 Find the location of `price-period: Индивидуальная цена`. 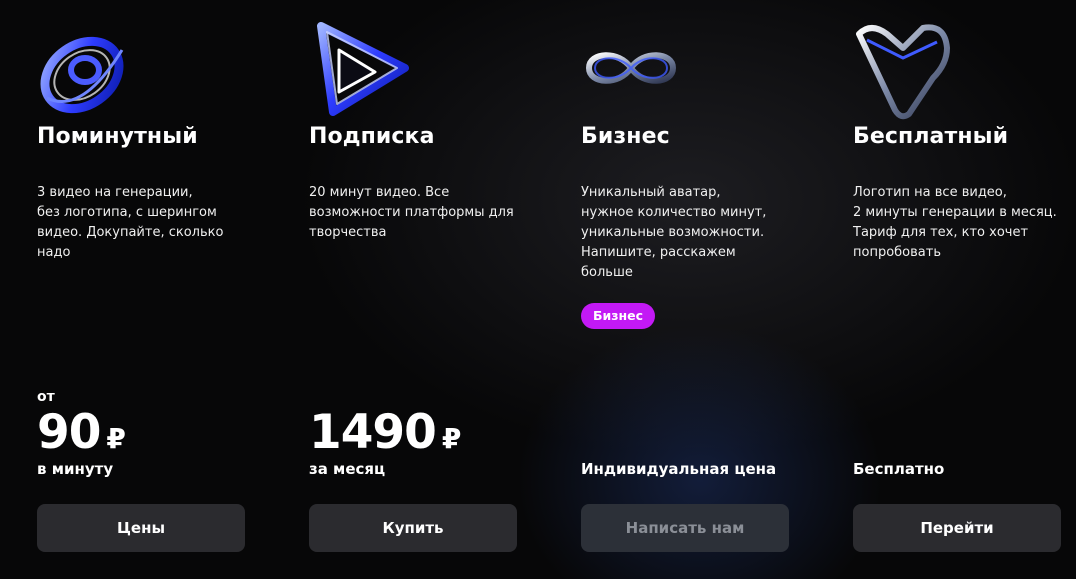

price-period: Индивидуальная цена is located at coordinates (679, 469).